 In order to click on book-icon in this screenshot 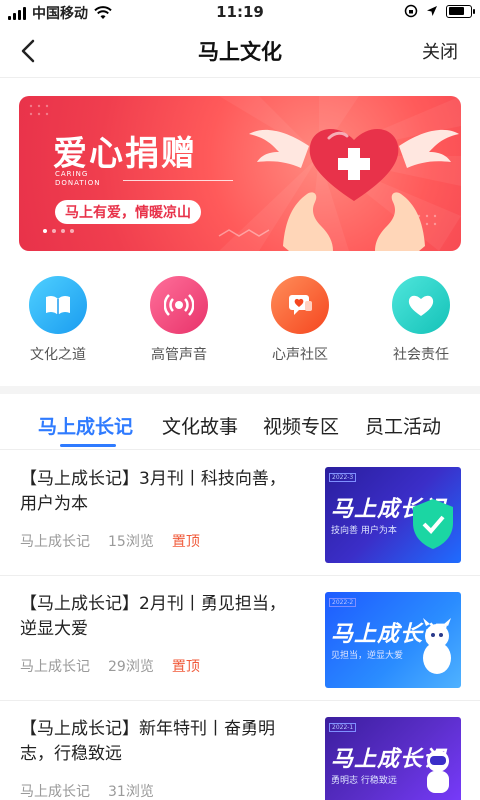, I will do `click(58, 305)`.